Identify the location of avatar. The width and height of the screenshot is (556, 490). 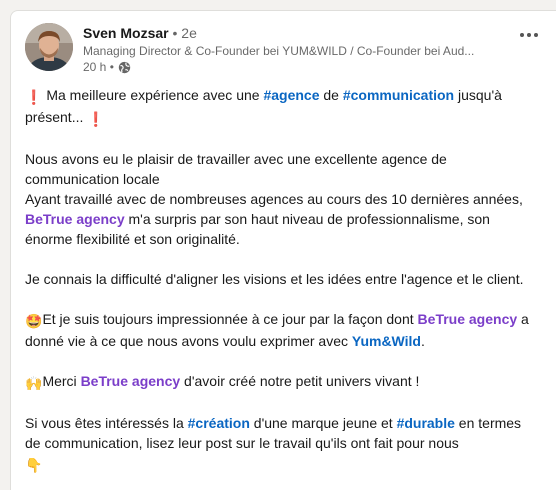
(49, 47).